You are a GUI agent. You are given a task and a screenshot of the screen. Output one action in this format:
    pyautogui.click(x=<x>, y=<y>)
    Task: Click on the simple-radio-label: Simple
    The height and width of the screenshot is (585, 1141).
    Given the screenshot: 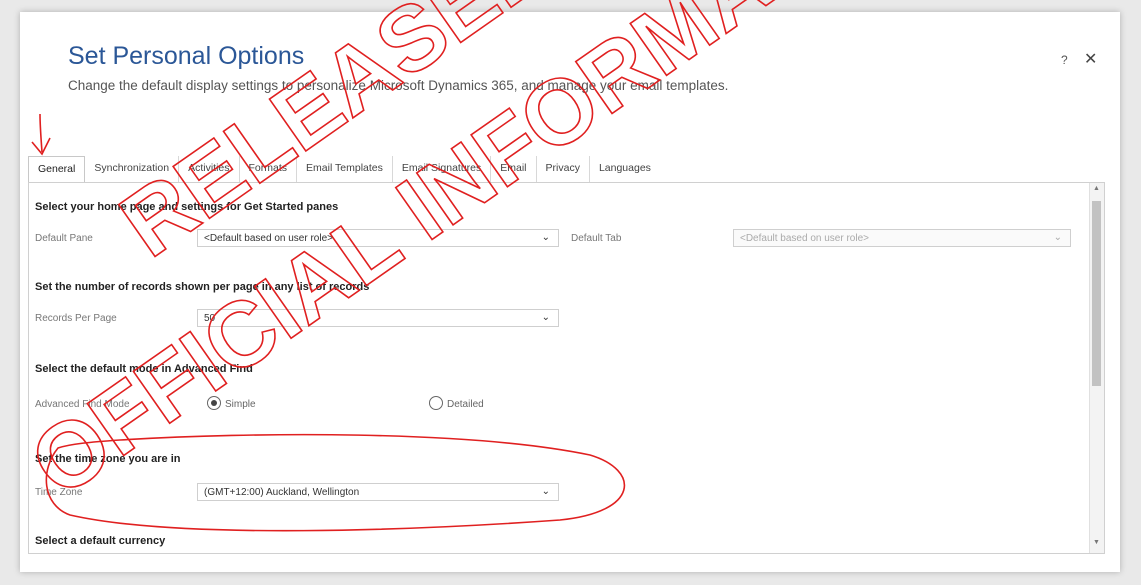 What is the action you would take?
    pyautogui.click(x=240, y=404)
    